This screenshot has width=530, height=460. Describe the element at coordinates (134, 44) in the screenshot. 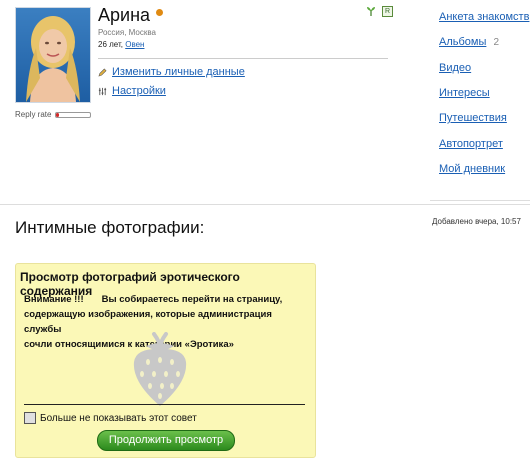

I see `zodiac-link: Овен` at that location.